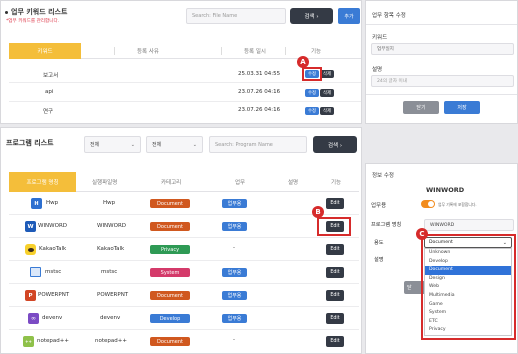  I want to click on info-use-label: 용도, so click(379, 243).